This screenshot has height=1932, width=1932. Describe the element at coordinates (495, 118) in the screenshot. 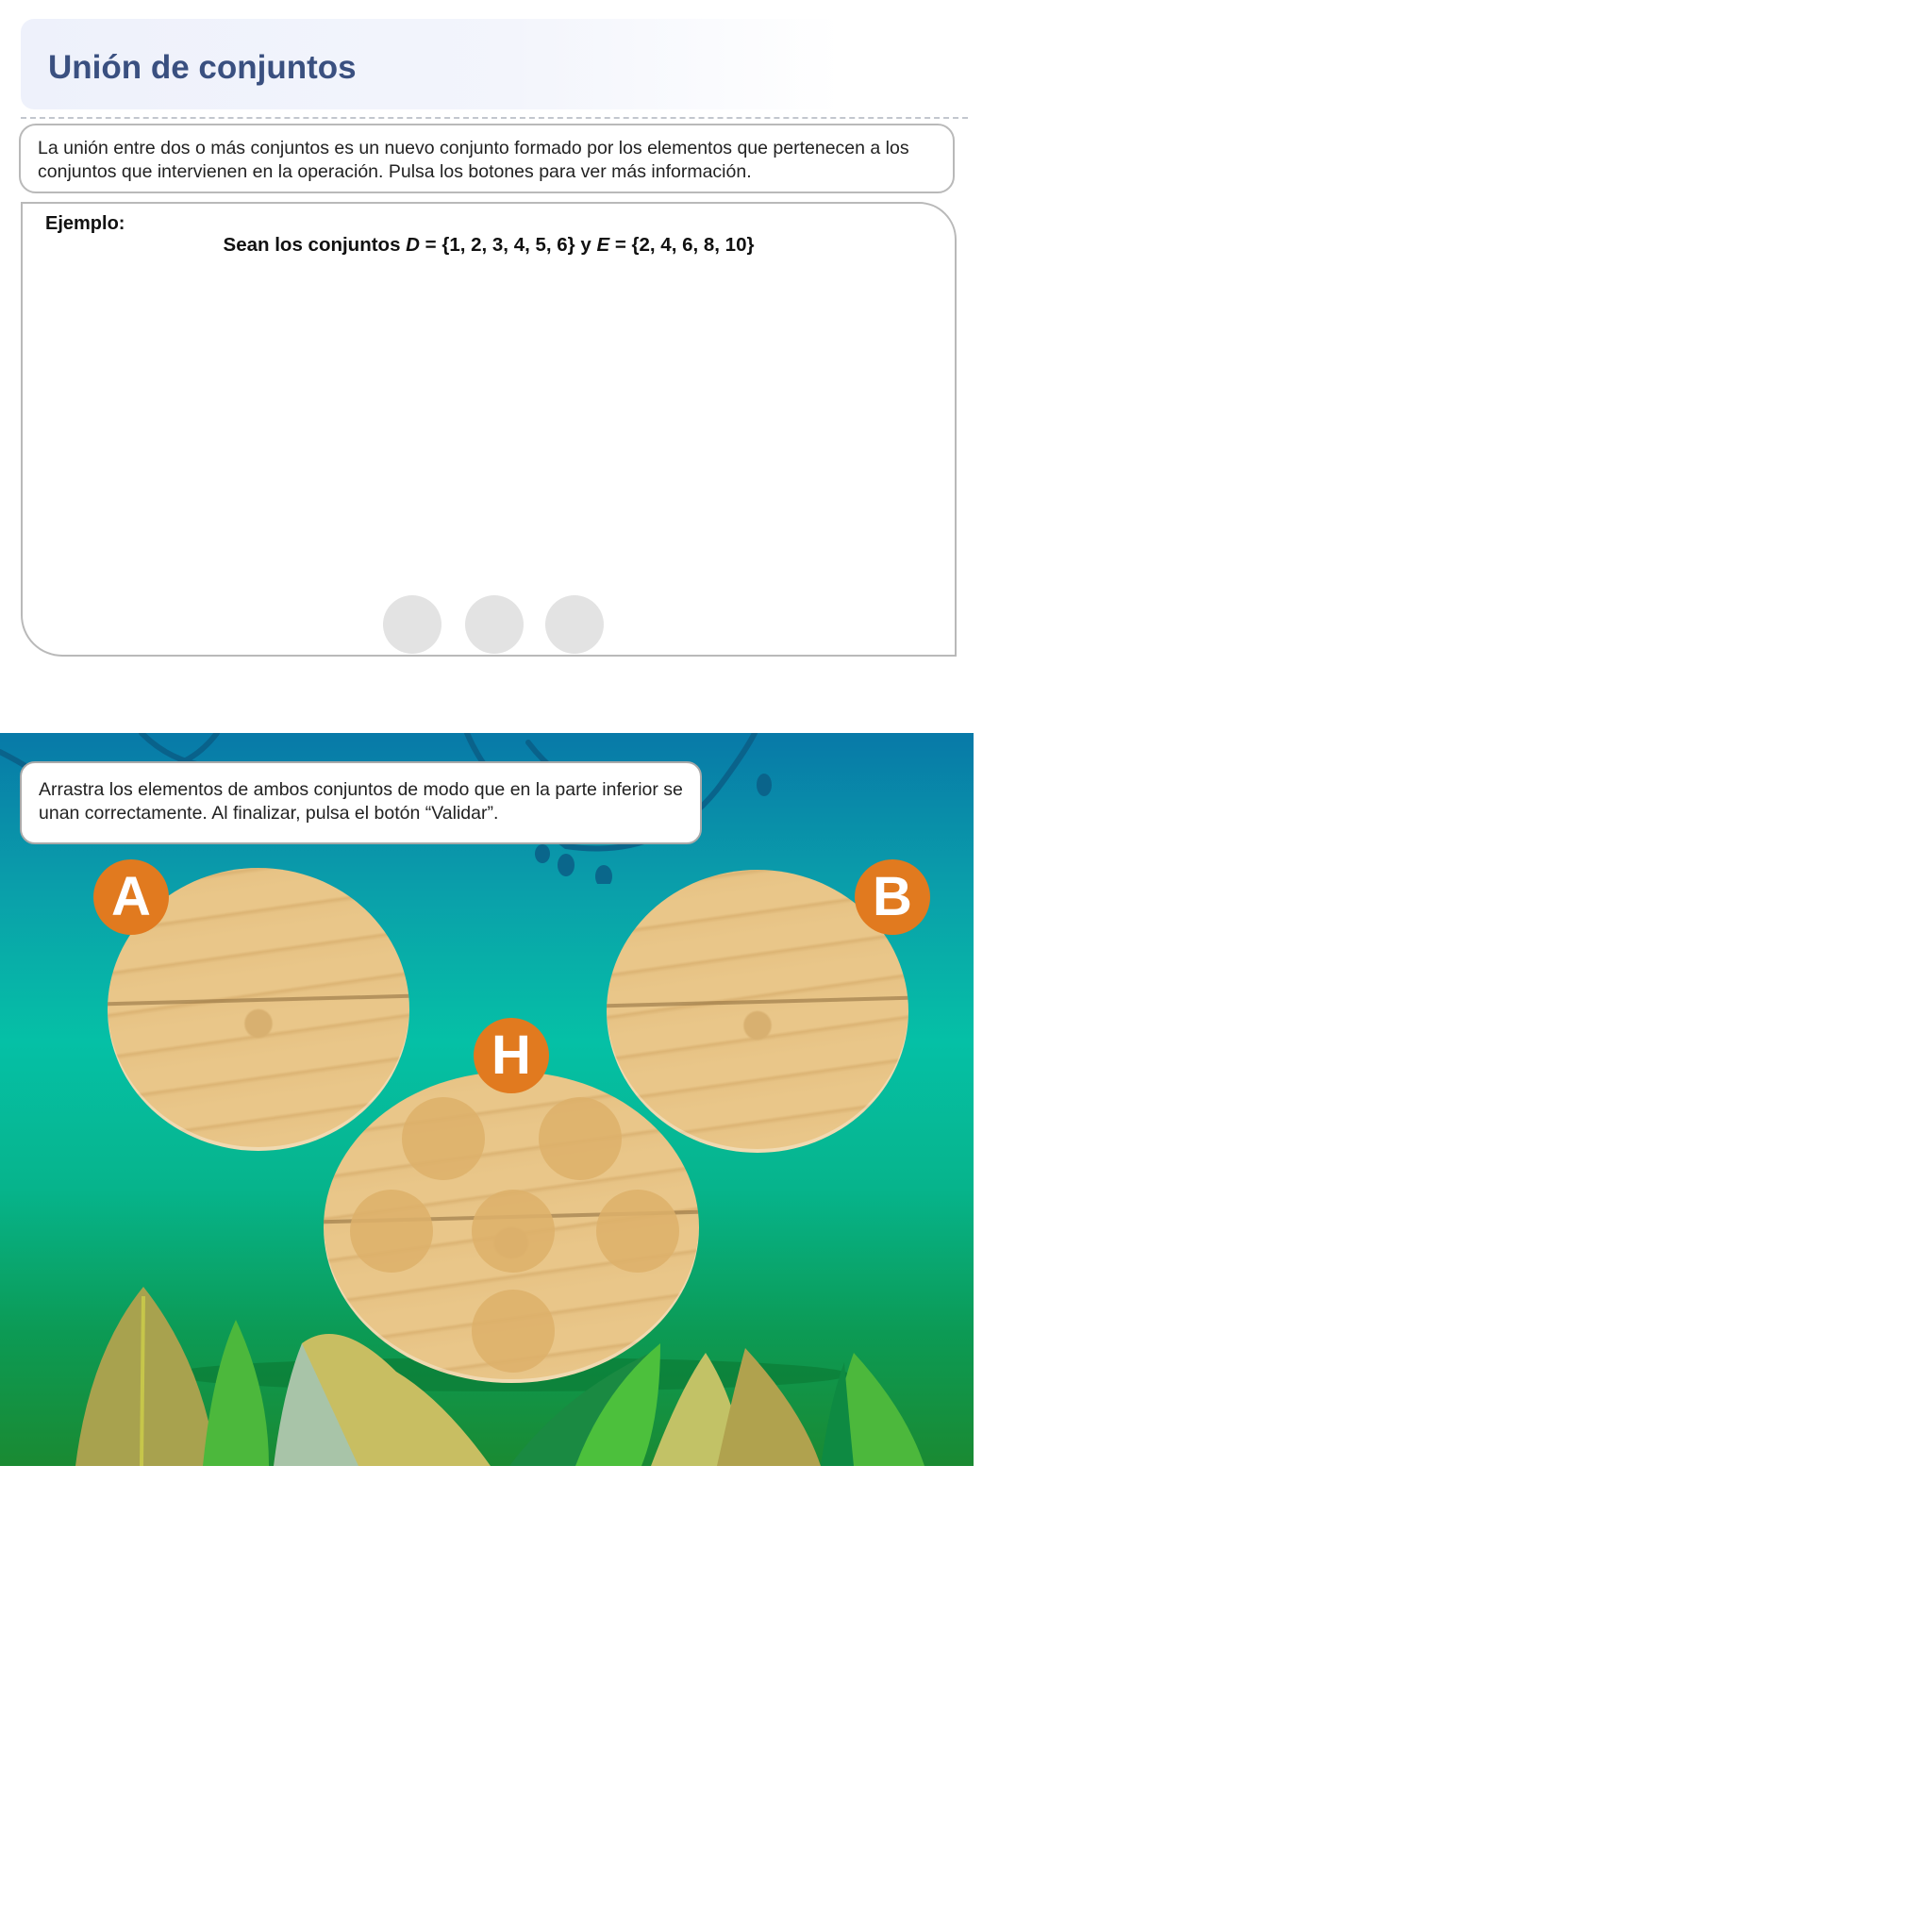

I see `header-divider` at that location.